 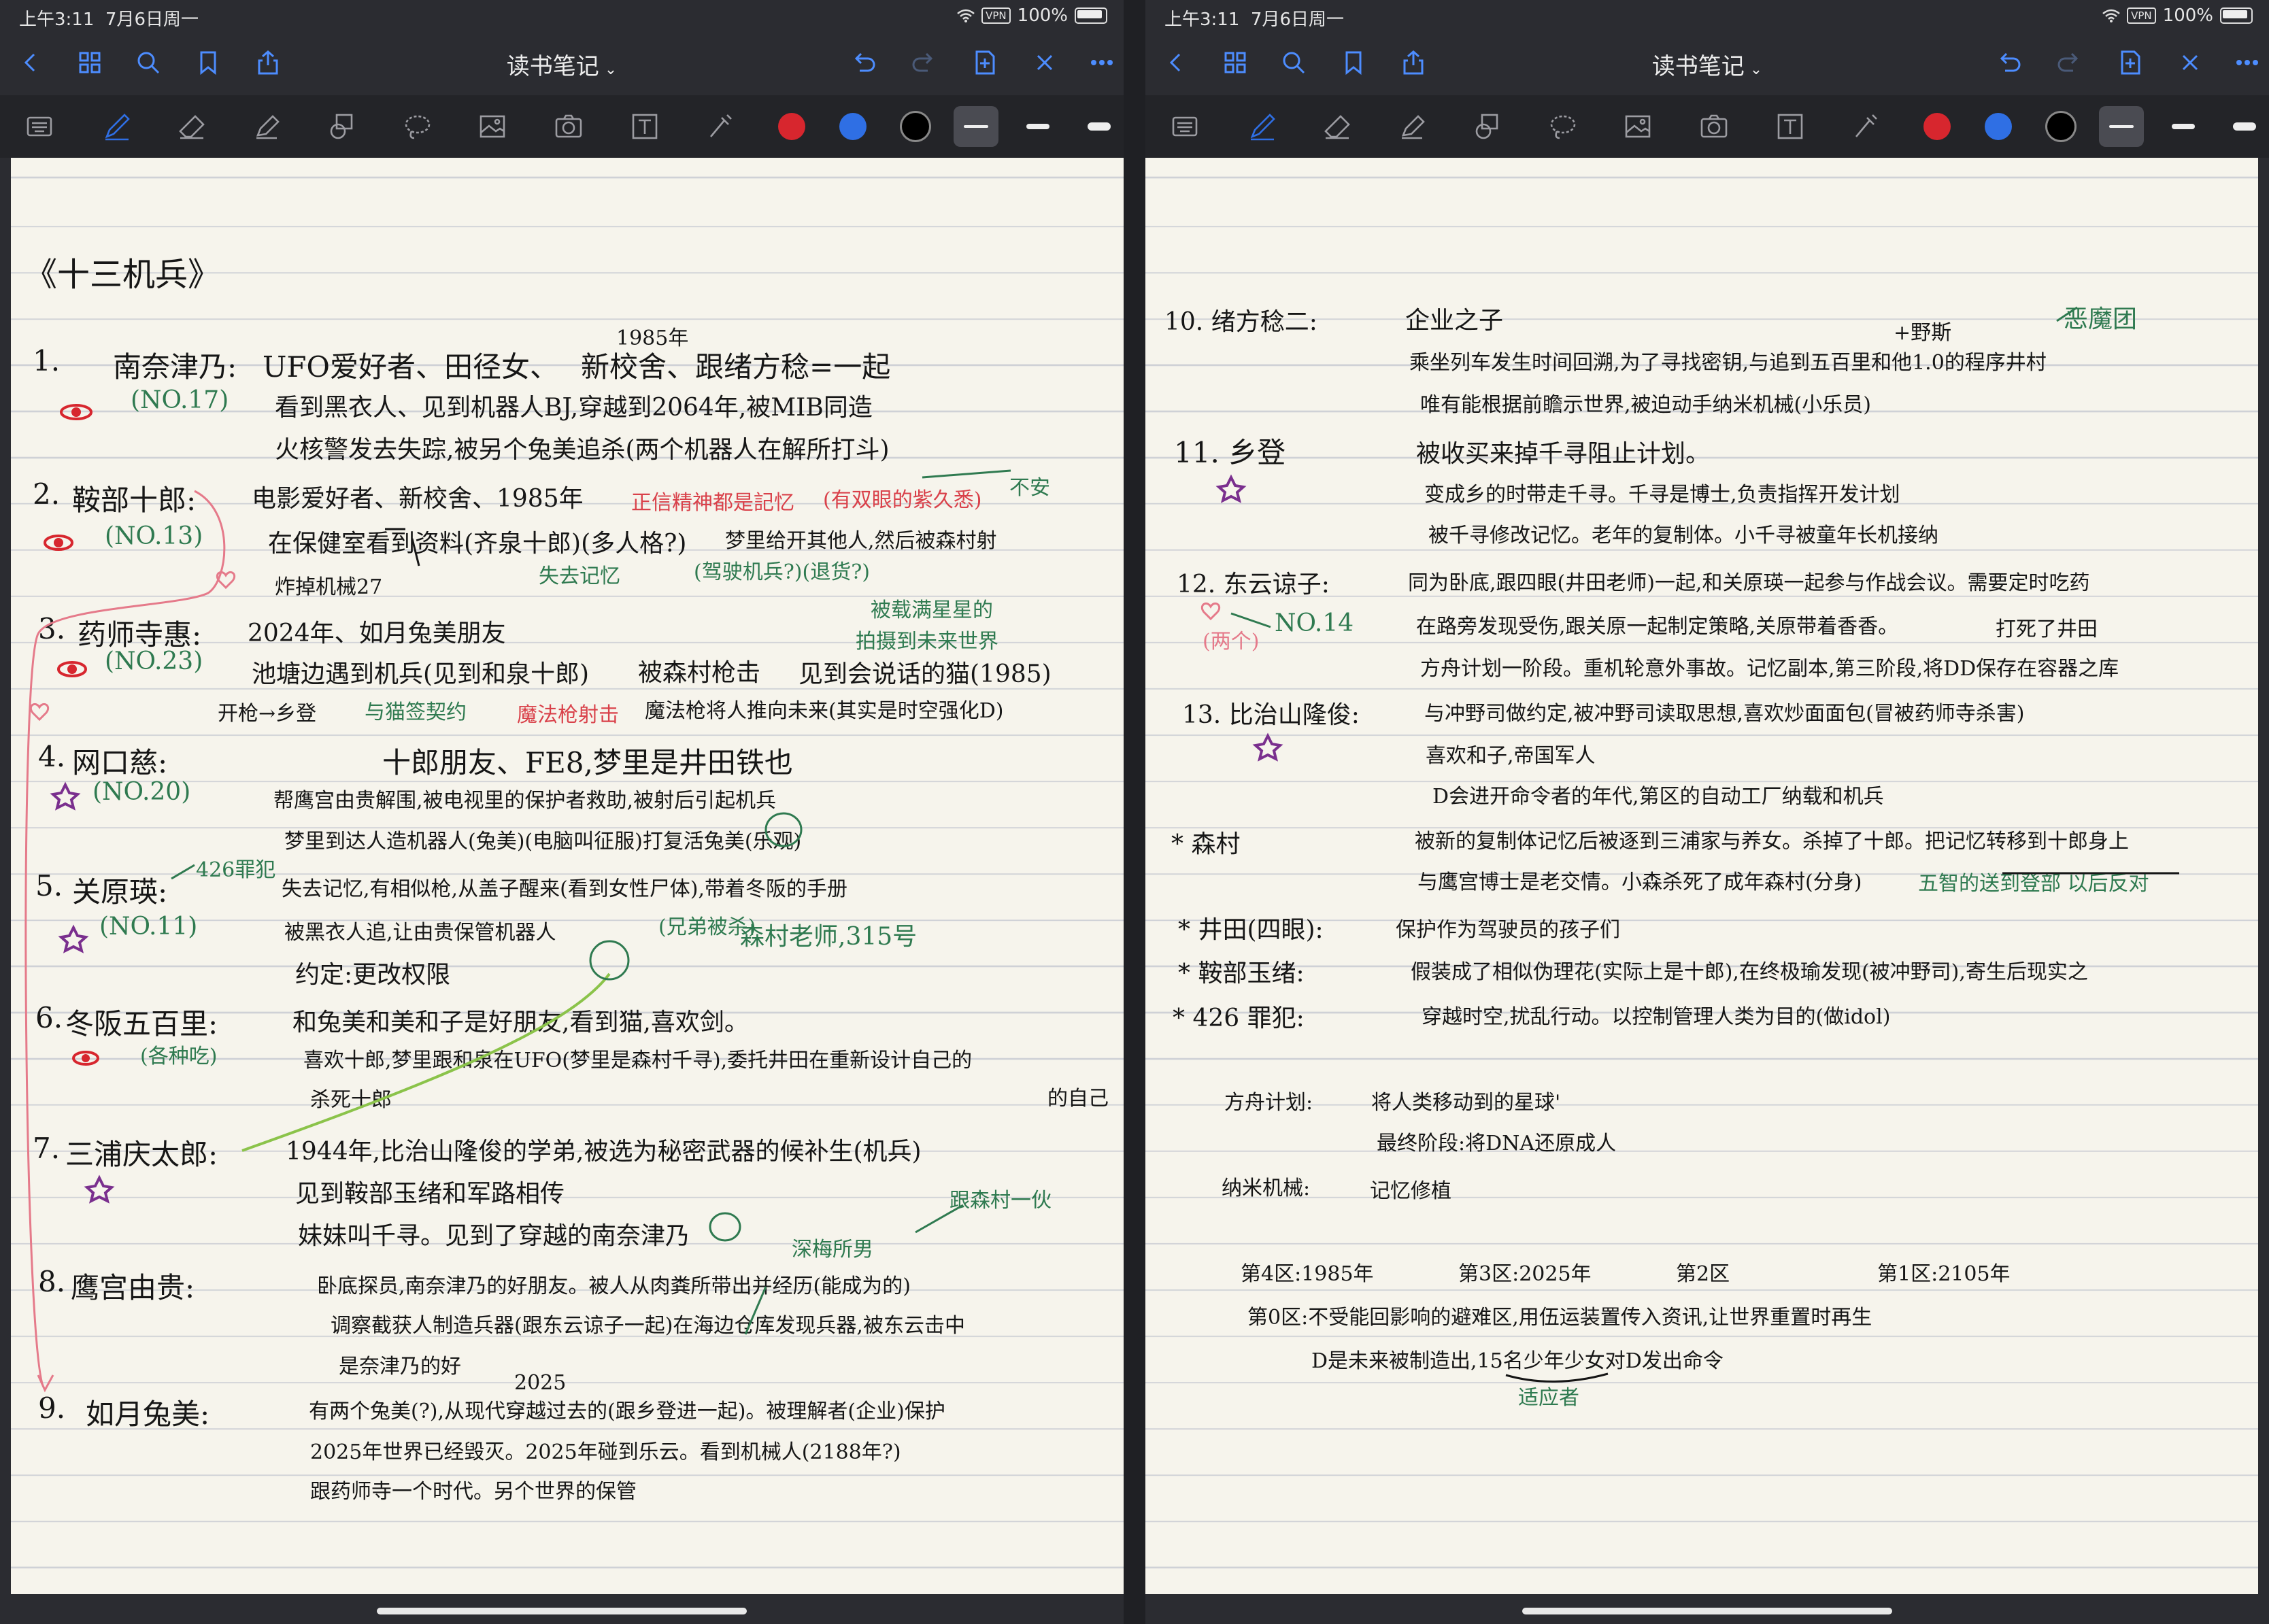 I want to click on battery-icon, so click(x=1091, y=15).